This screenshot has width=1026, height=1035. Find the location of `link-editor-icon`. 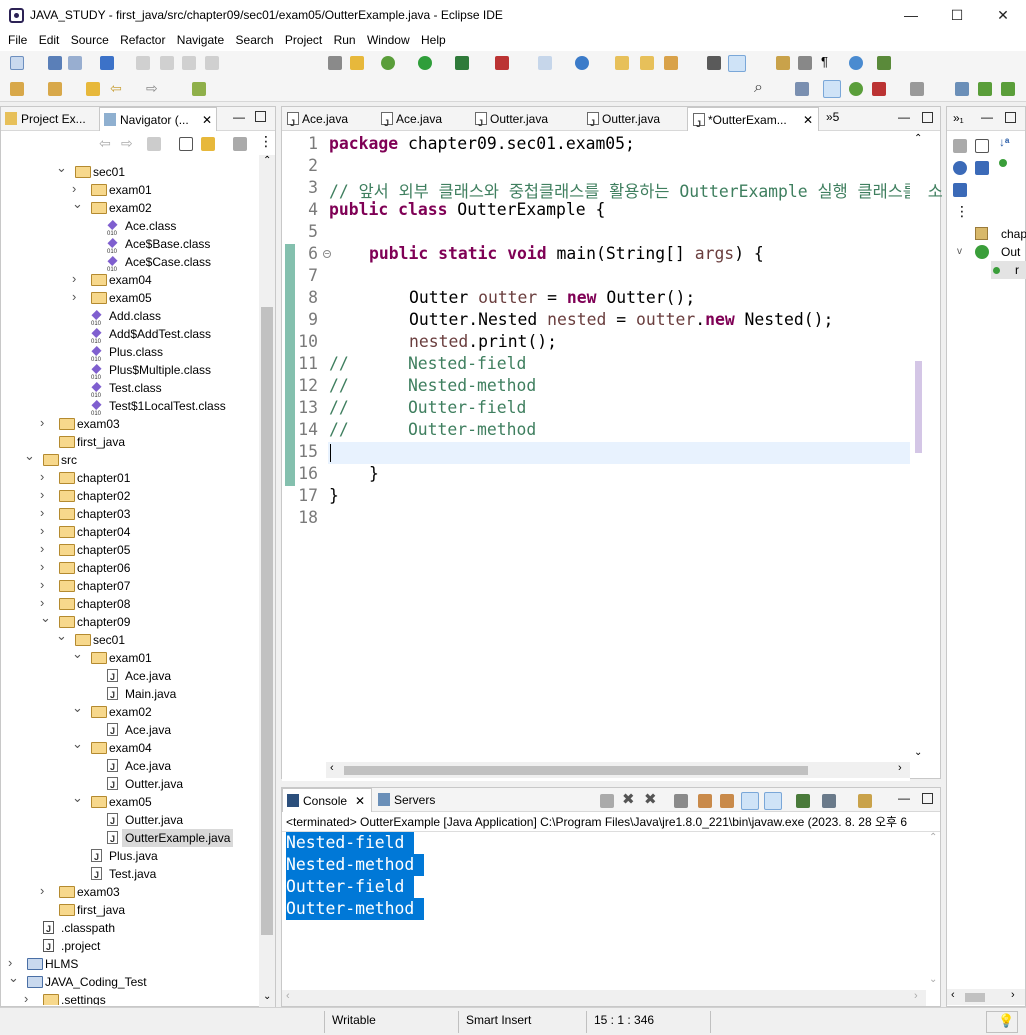

link-editor-icon is located at coordinates (208, 144).